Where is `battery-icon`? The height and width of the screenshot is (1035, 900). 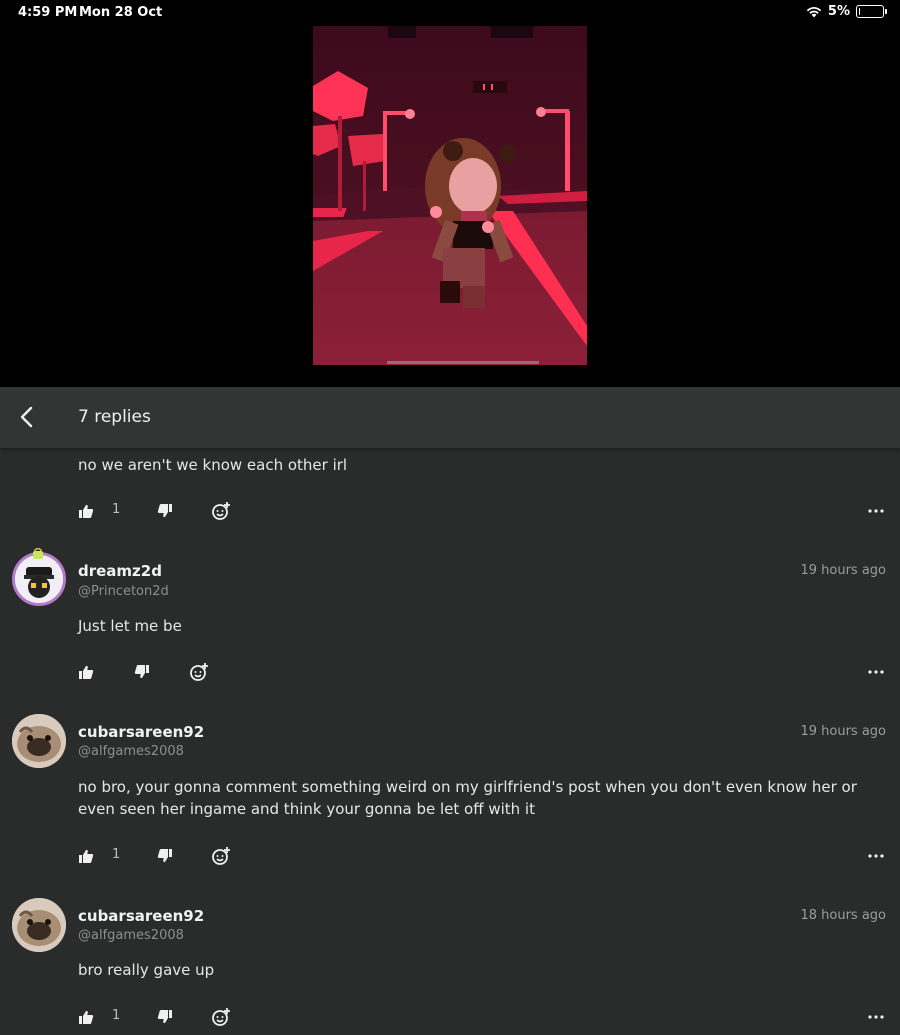
battery-icon is located at coordinates (871, 11).